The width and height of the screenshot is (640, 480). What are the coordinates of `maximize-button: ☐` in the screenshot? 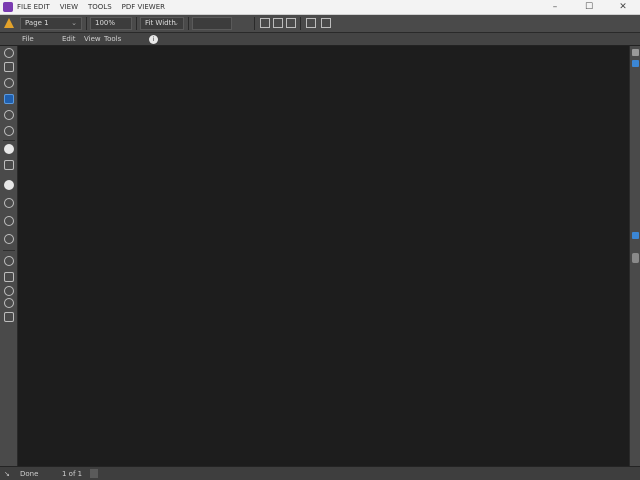 It's located at (589, 7).